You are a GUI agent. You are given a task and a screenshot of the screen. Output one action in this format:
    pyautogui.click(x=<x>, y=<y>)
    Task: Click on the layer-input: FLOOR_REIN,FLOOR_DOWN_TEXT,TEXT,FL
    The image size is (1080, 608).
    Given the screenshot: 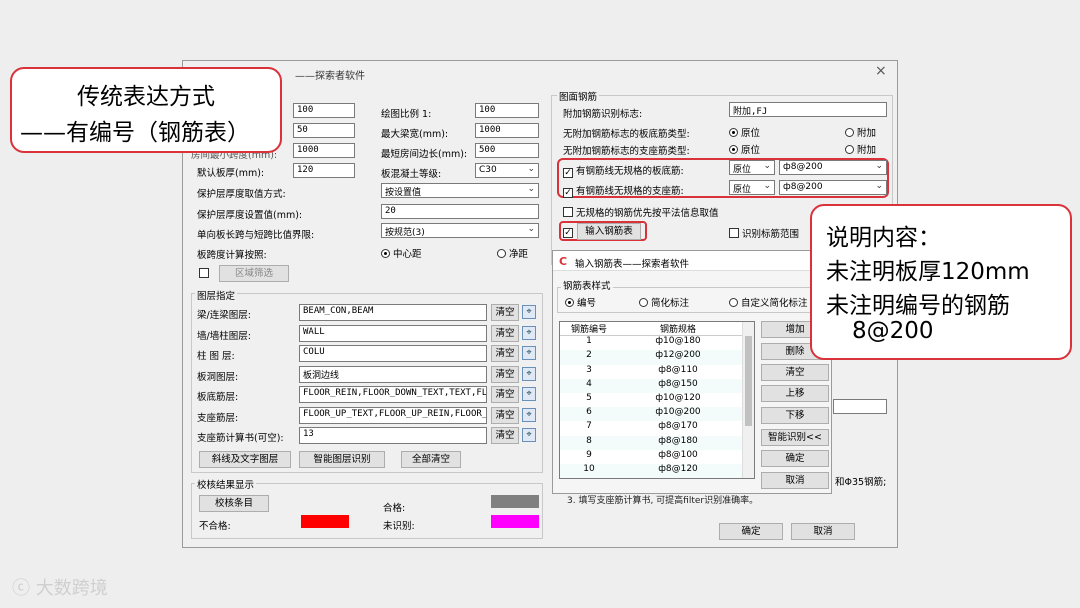 What is the action you would take?
    pyautogui.click(x=393, y=394)
    